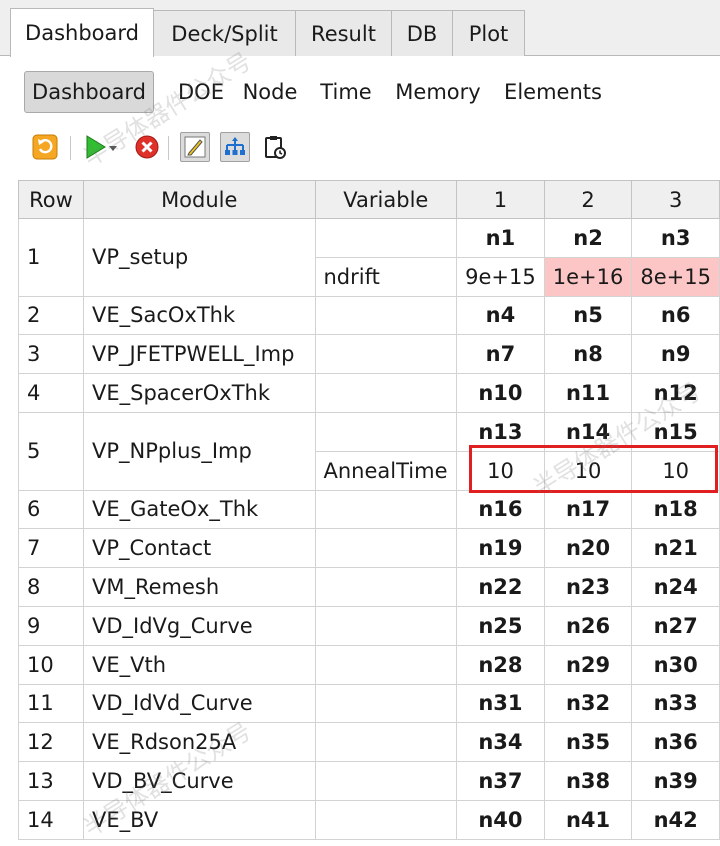 The image size is (720, 846). What do you see at coordinates (675, 819) in the screenshot?
I see `node-cell: n42` at bounding box center [675, 819].